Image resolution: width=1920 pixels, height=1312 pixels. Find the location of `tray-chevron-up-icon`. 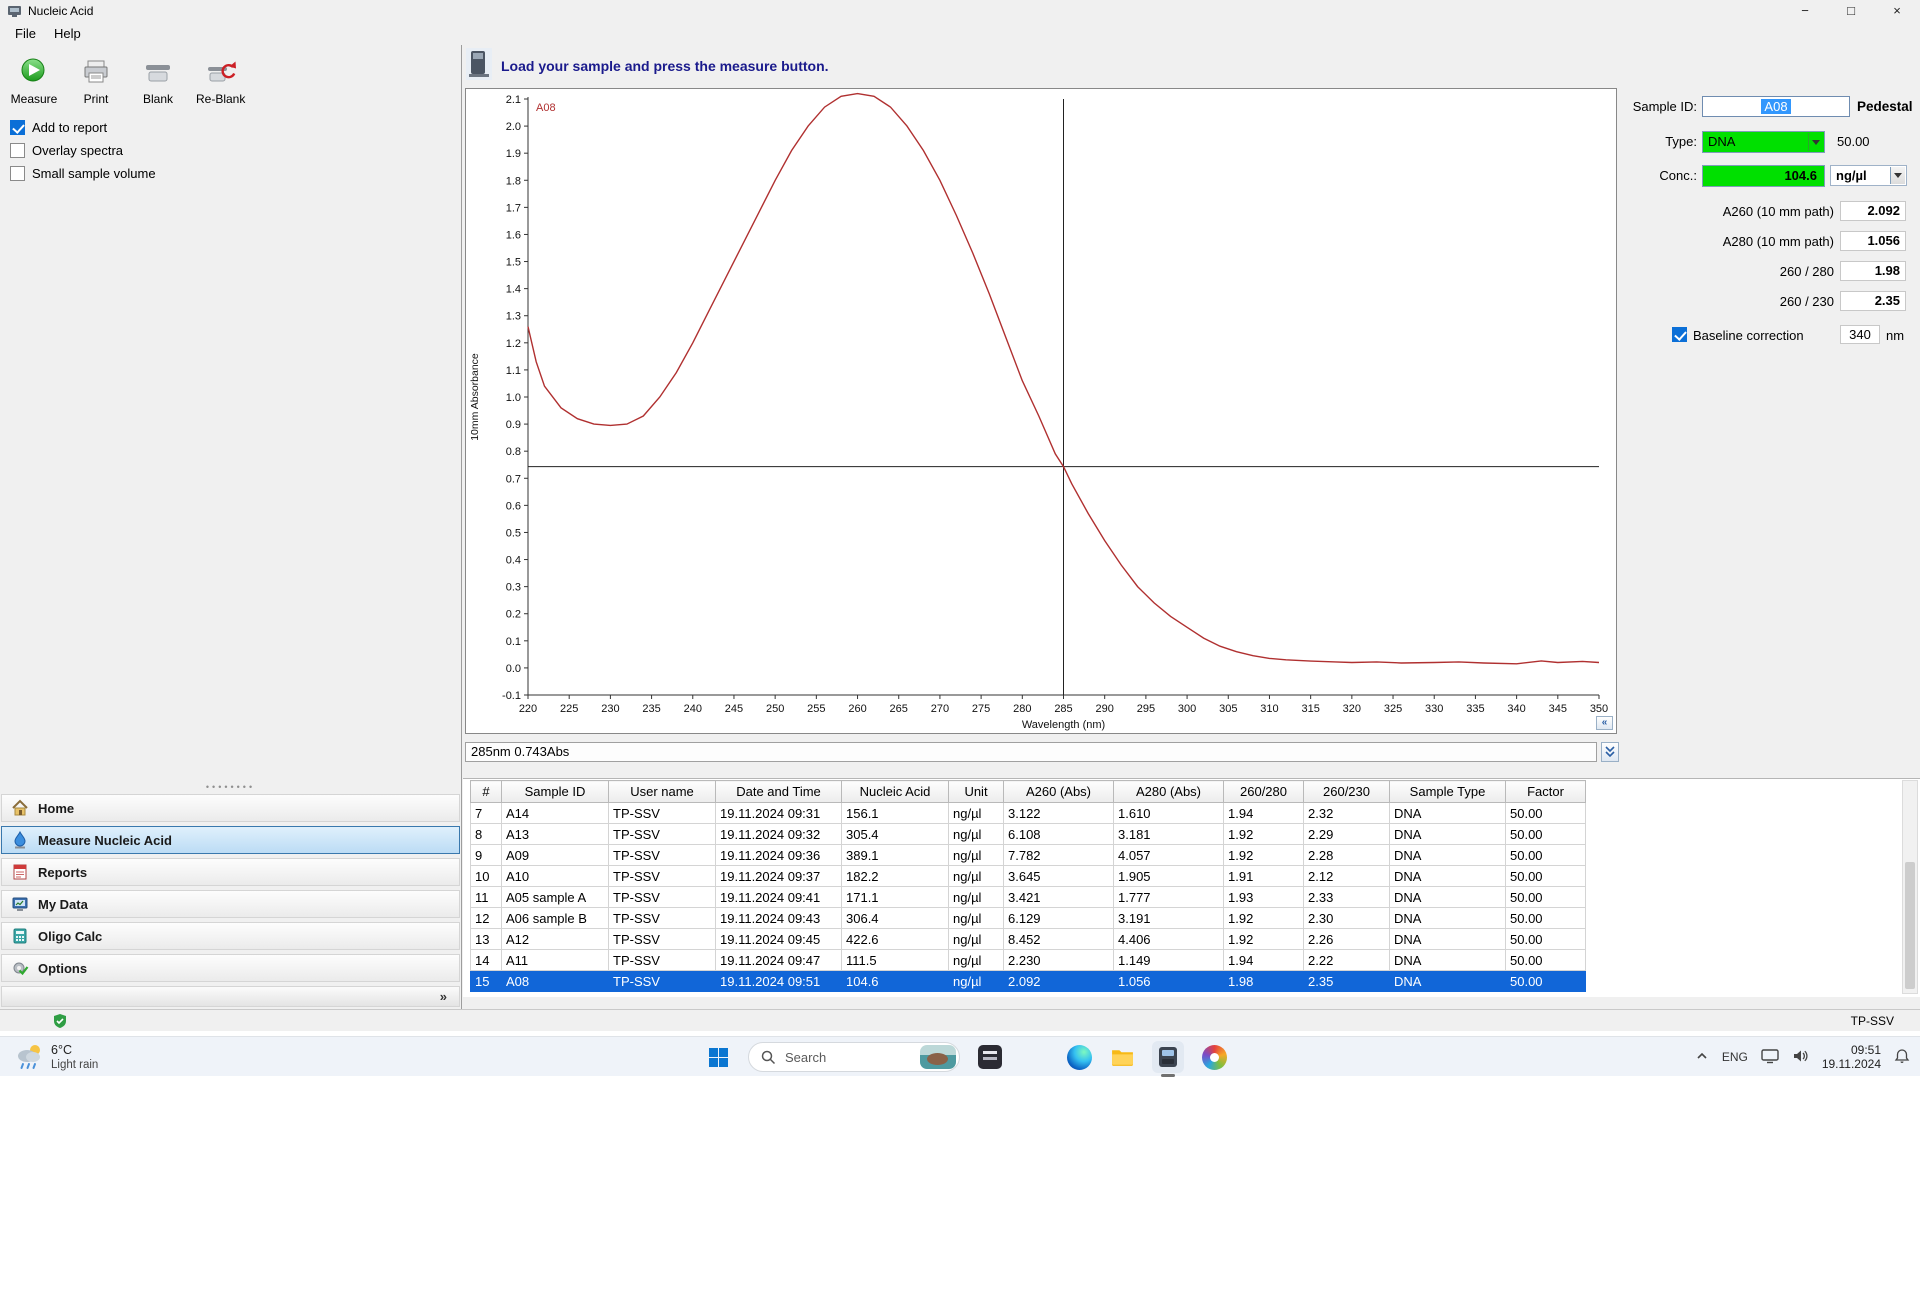

tray-chevron-up-icon is located at coordinates (1702, 1057).